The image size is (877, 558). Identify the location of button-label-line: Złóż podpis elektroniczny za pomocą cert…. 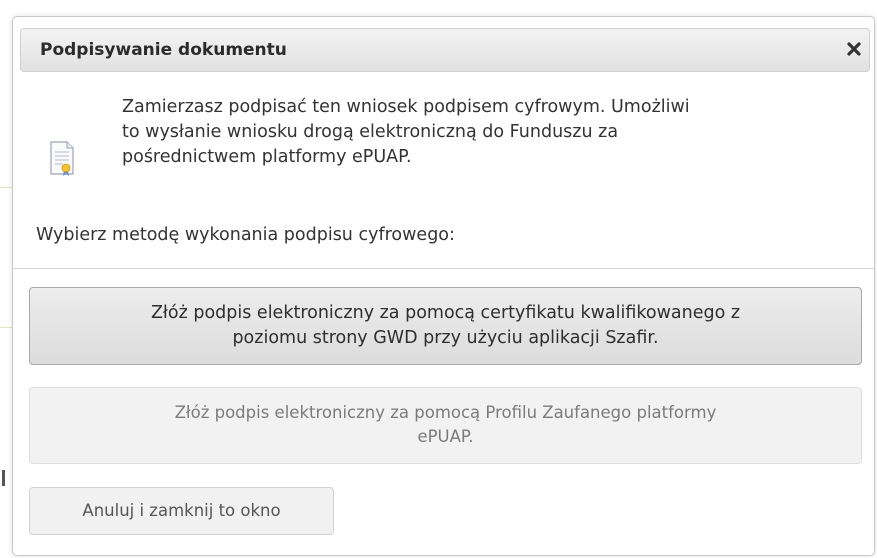
(445, 313).